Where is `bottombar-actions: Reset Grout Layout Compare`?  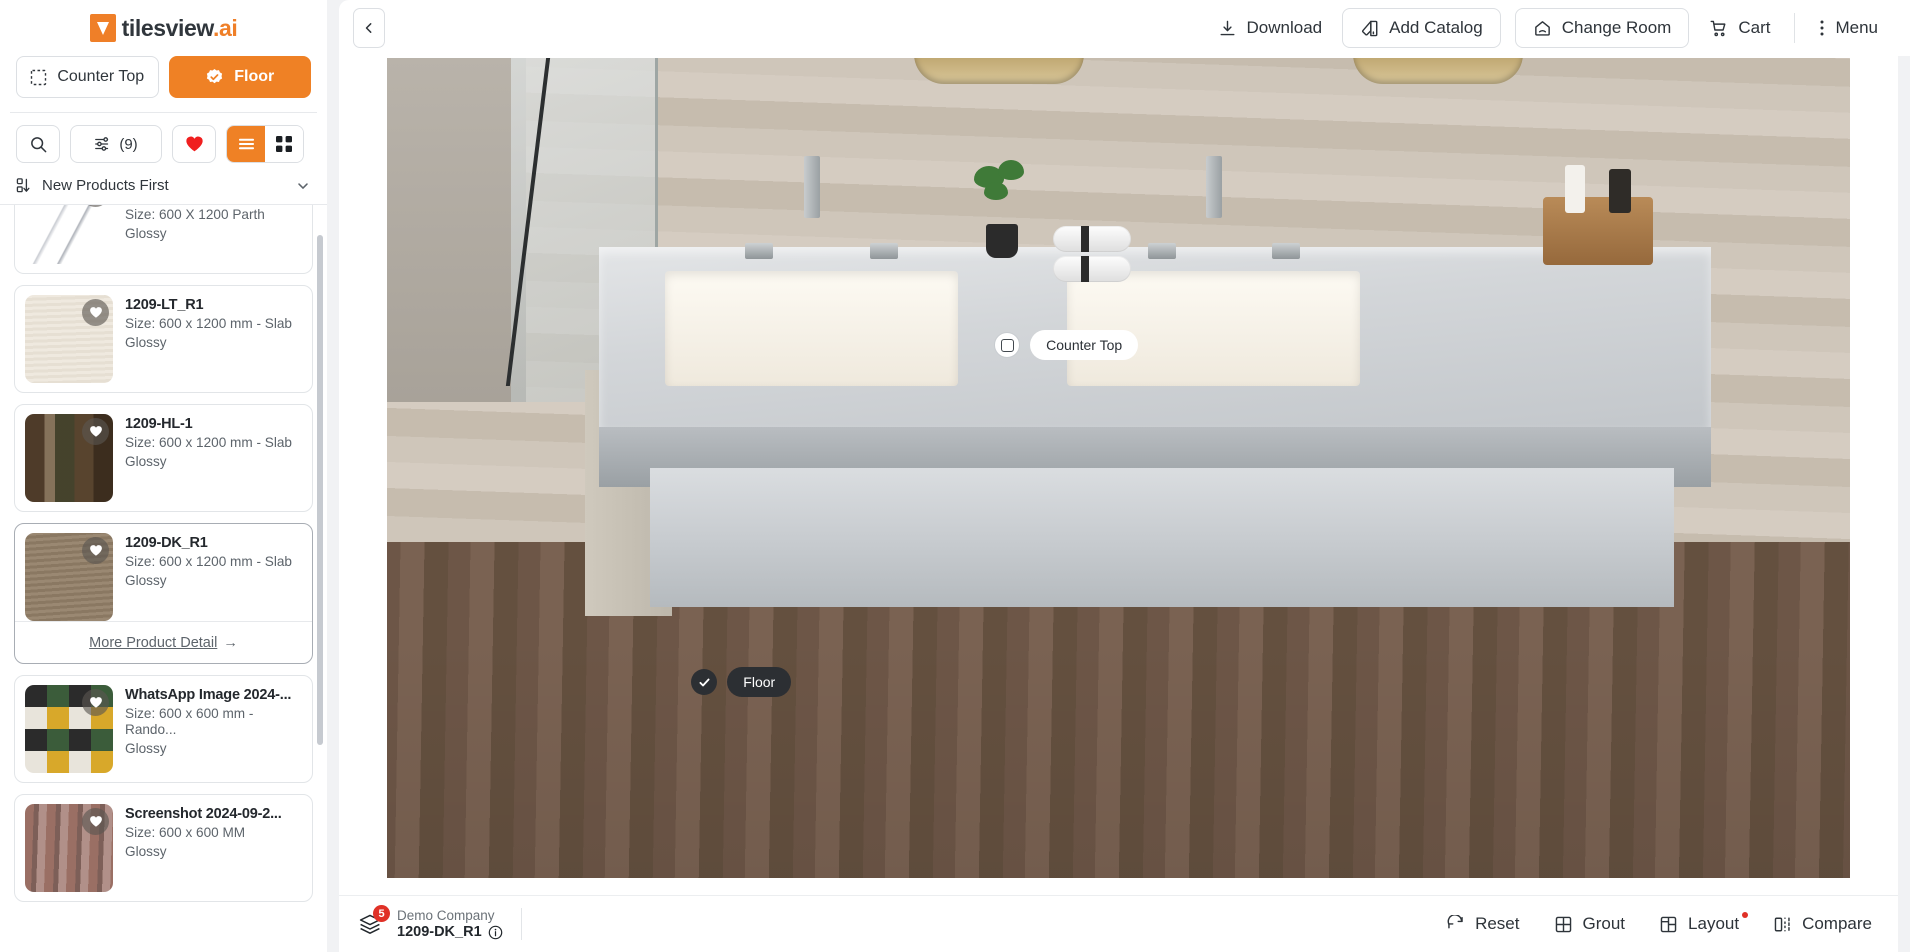
bottombar-actions: Reset Grout Layout Compare is located at coordinates (1659, 923).